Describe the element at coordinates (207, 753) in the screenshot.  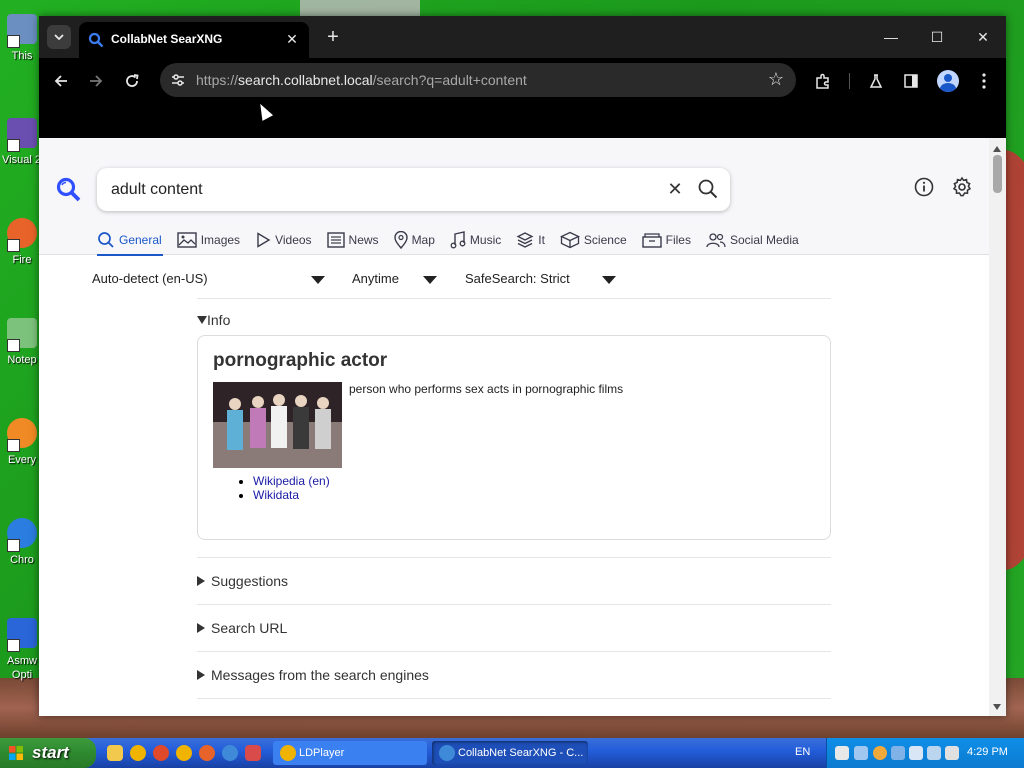
I see `firefox-quicklaunch-icon` at that location.